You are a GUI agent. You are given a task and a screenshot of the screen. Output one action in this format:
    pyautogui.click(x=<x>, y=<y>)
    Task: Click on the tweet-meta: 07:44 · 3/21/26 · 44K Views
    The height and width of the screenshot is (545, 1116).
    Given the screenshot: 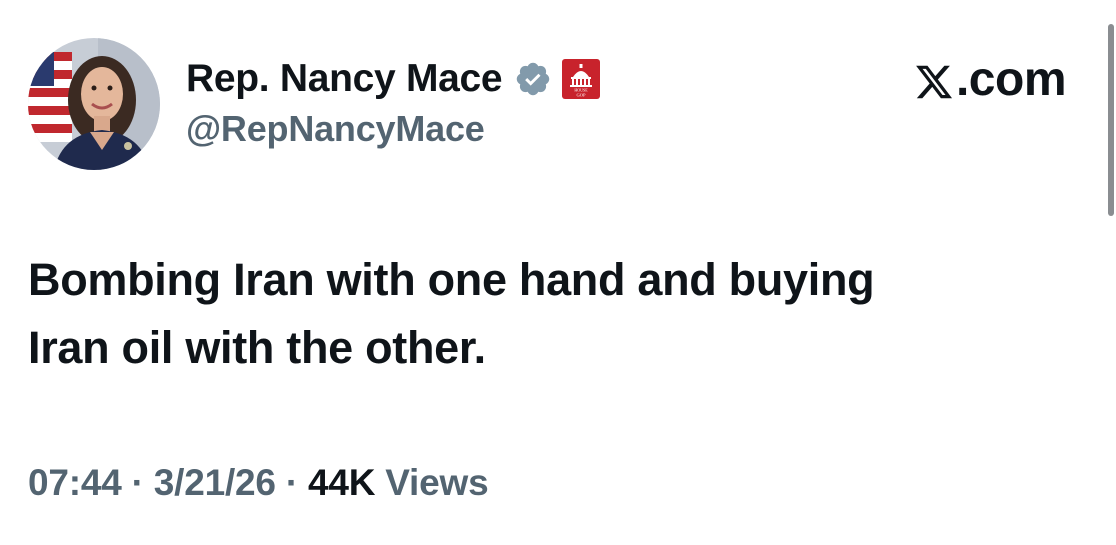 What is the action you would take?
    pyautogui.click(x=258, y=483)
    